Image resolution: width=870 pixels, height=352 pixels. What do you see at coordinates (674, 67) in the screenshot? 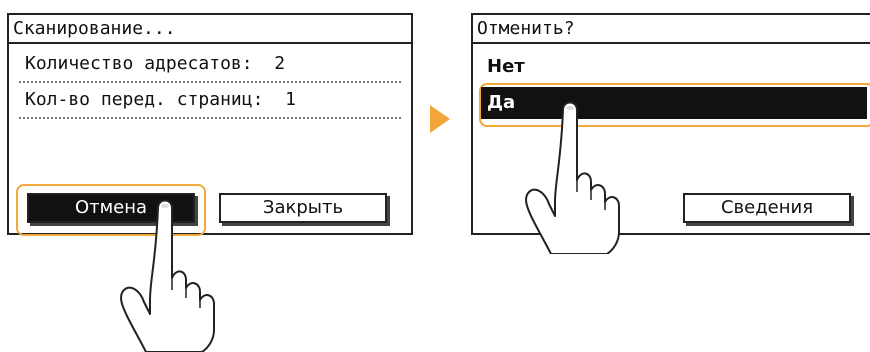
I see `option-no: Нет` at bounding box center [674, 67].